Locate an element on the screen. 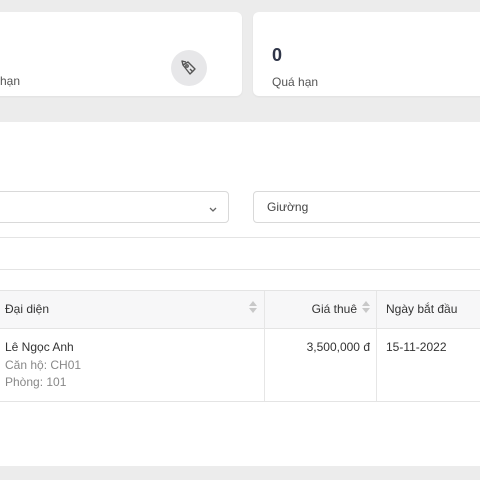 The image size is (480, 480). column-header-start-date: Ngày bắt đầu is located at coordinates (421, 309).